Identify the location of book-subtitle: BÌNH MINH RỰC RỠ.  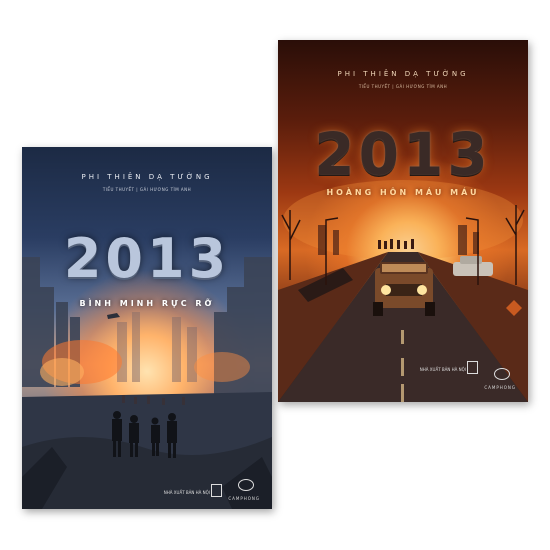
(147, 303).